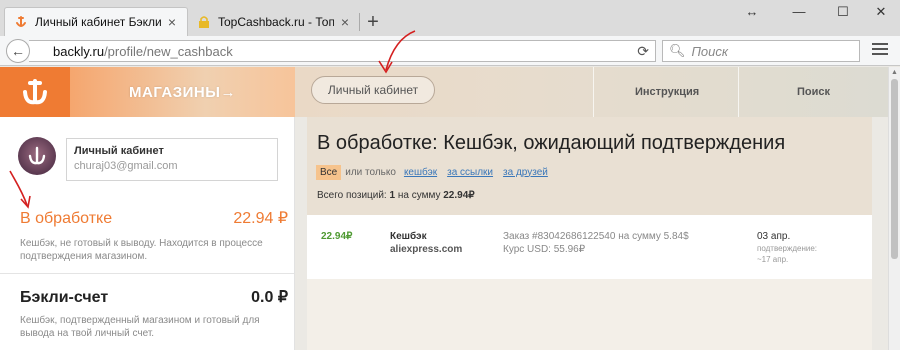  I want to click on vertical-scrollbar: ▲, so click(894, 208).